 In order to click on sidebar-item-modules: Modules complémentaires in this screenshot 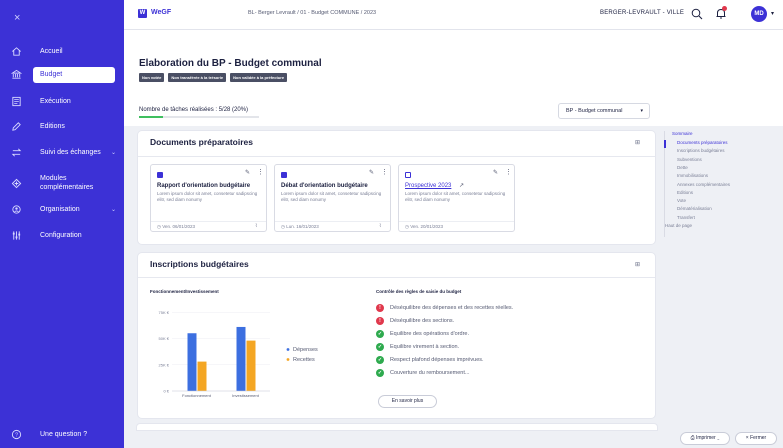, I will do `click(62, 183)`.